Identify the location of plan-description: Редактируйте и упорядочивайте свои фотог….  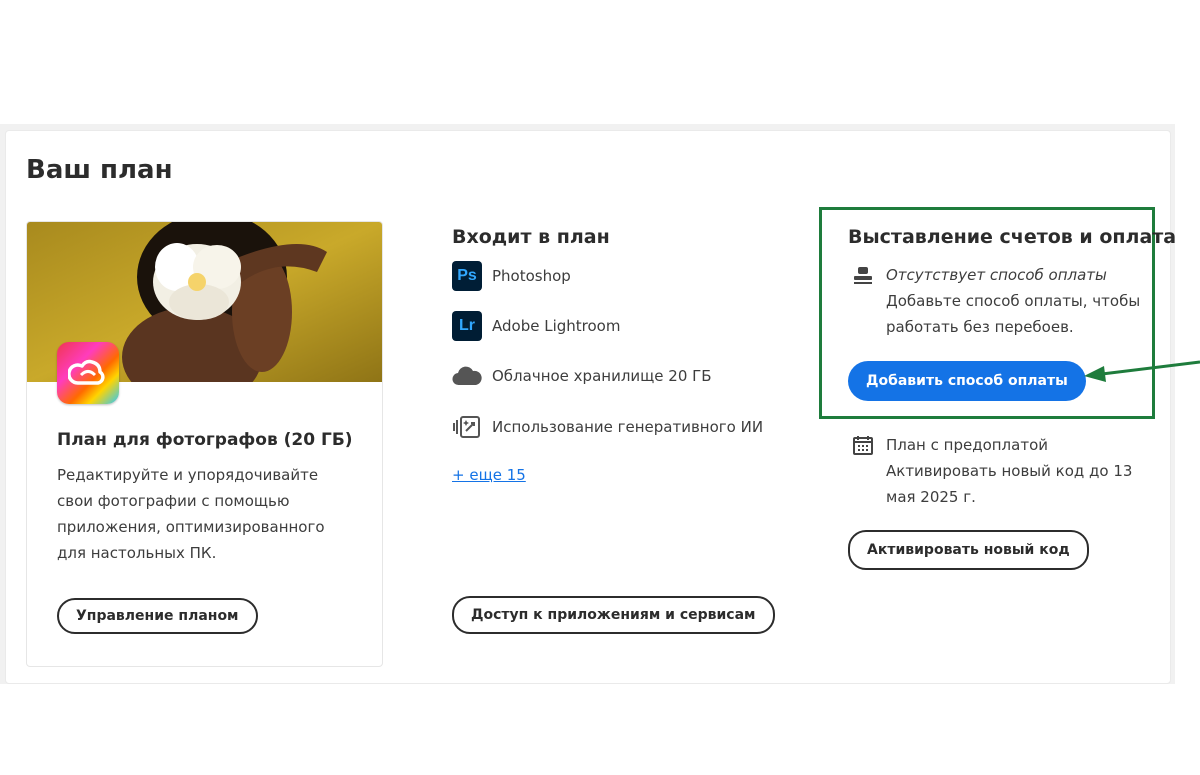
(191, 514).